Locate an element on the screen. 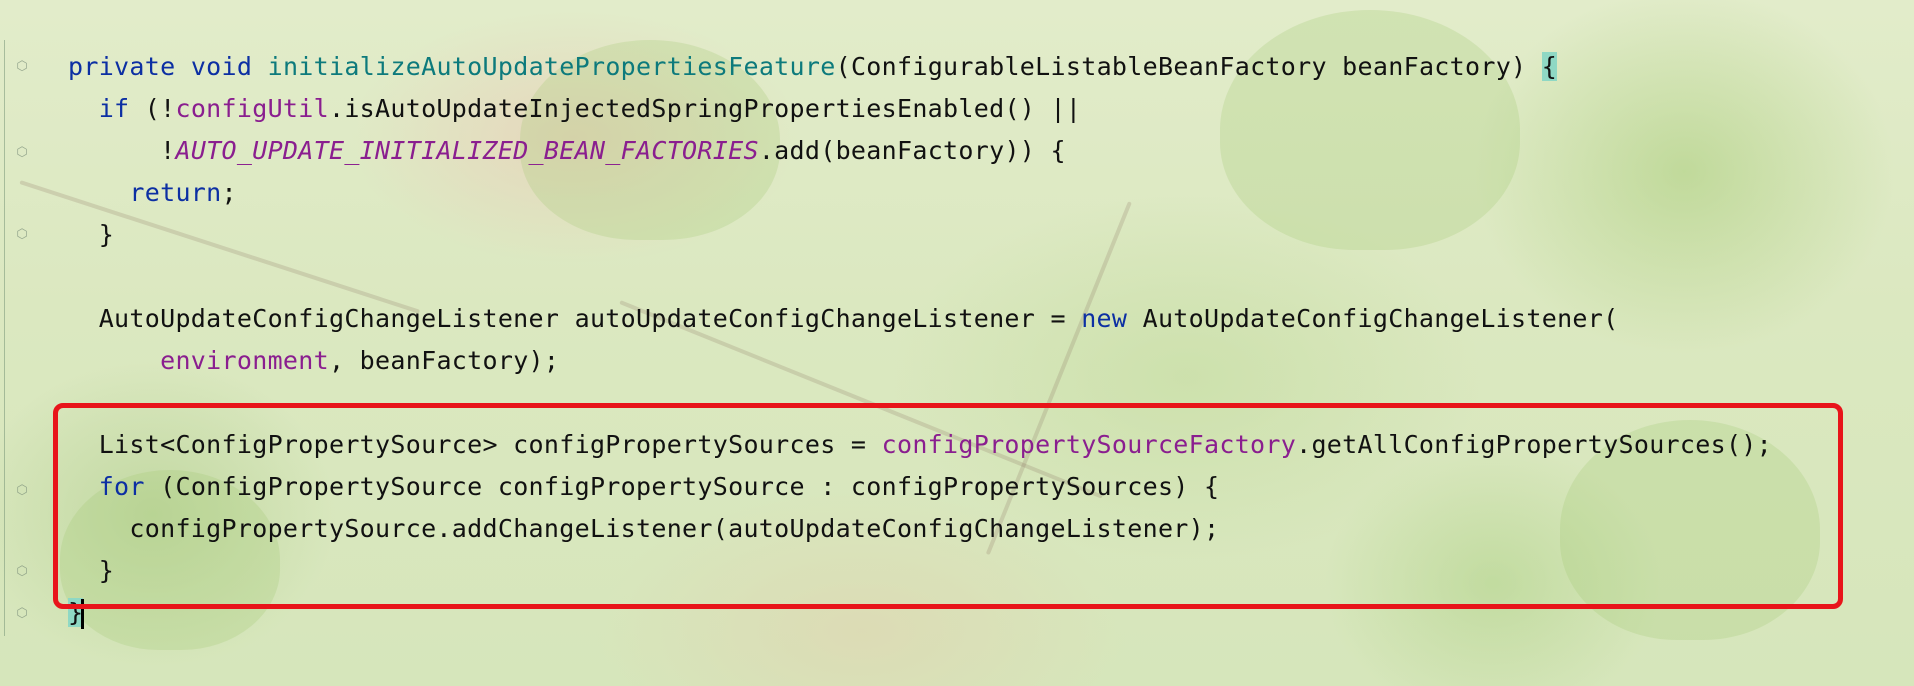  code-token: environment is located at coordinates (244, 360).